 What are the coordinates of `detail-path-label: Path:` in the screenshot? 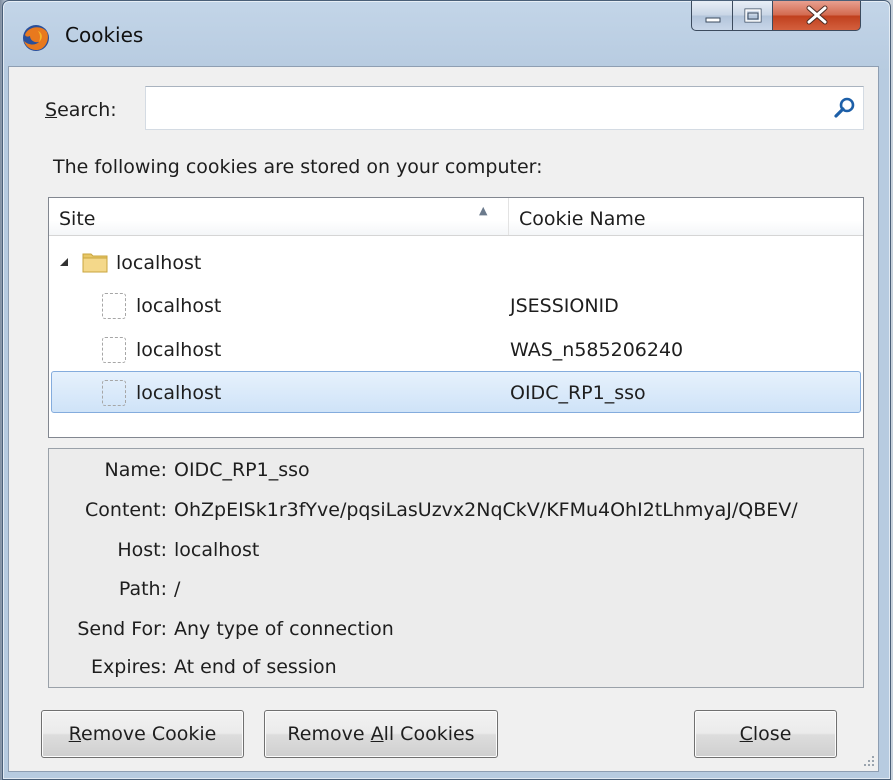 It's located at (142, 589).